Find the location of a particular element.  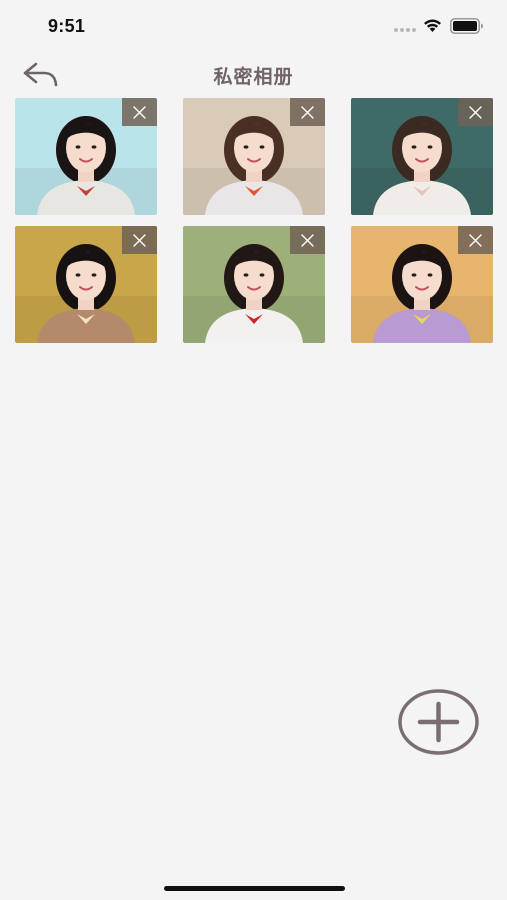

add-photo-button is located at coordinates (438, 722).